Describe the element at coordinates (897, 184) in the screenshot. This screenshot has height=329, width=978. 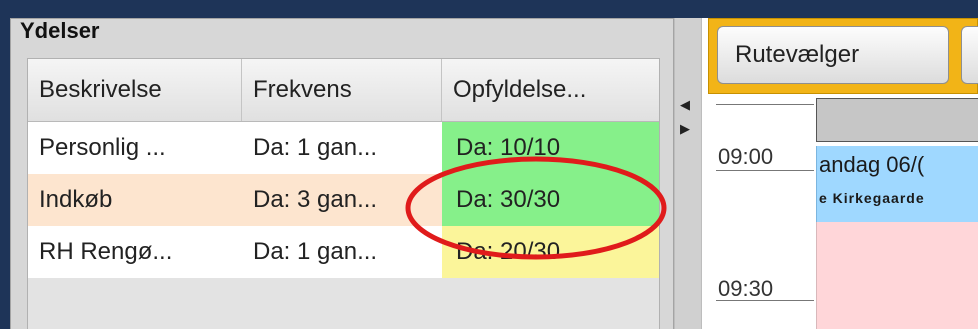
I see `calendar-event: andag 06/( e Kirkegaarde` at that location.